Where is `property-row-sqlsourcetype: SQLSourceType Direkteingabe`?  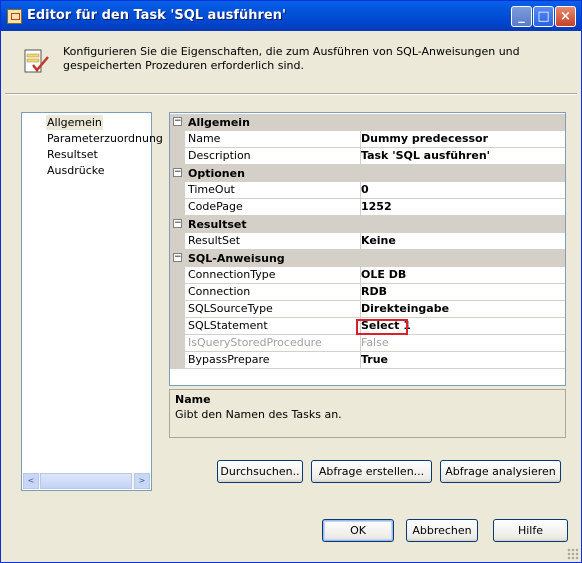
property-row-sqlsourcetype: SQLSourceType Direkteingabe is located at coordinates (367, 309).